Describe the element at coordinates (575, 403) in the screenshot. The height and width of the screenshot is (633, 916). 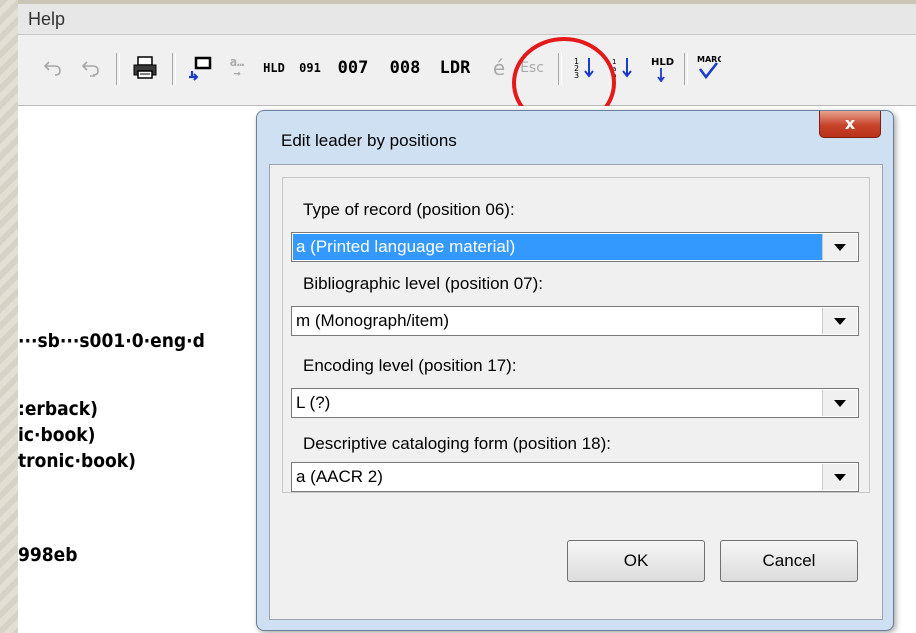
I see `encoding-level-select: L (?)` at that location.